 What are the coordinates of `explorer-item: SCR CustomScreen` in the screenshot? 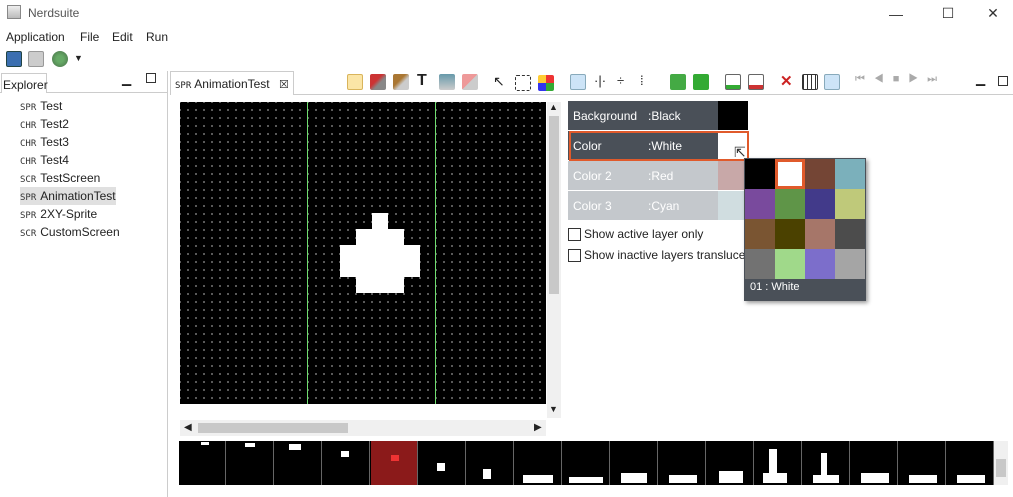 It's located at (70, 232).